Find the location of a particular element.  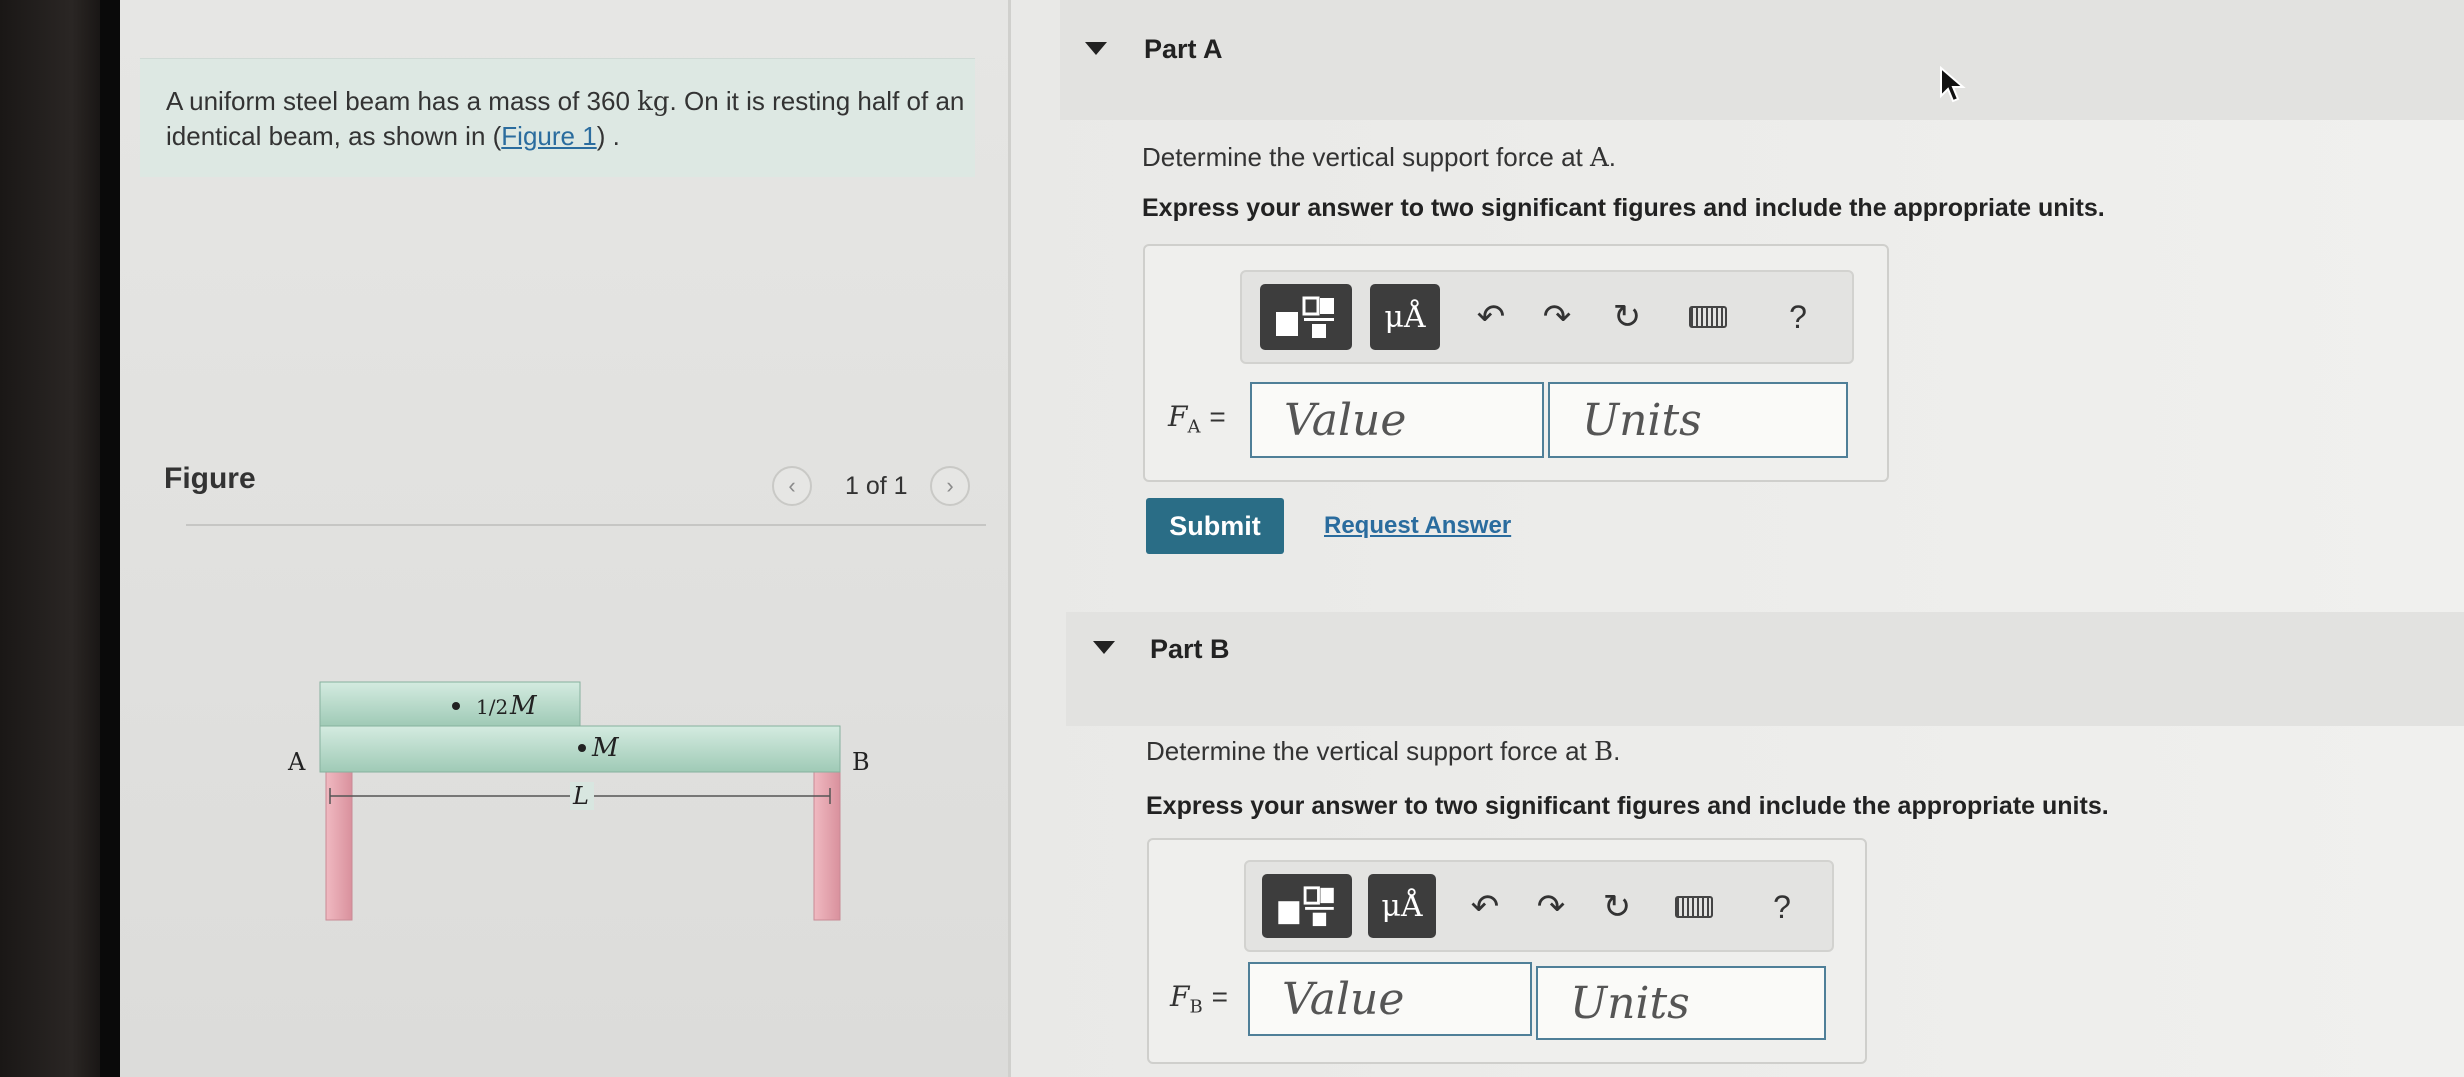

part-a-var-letter: F is located at coordinates (1178, 416).